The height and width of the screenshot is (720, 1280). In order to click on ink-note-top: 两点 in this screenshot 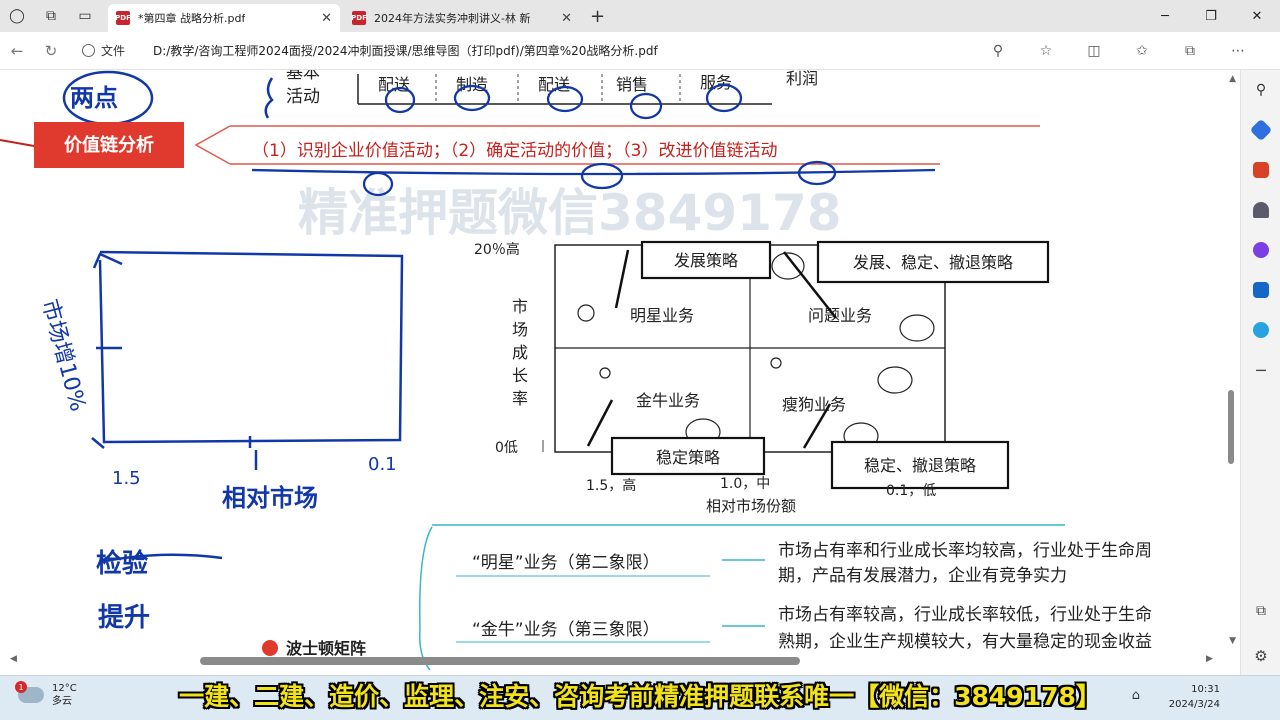, I will do `click(94, 98)`.